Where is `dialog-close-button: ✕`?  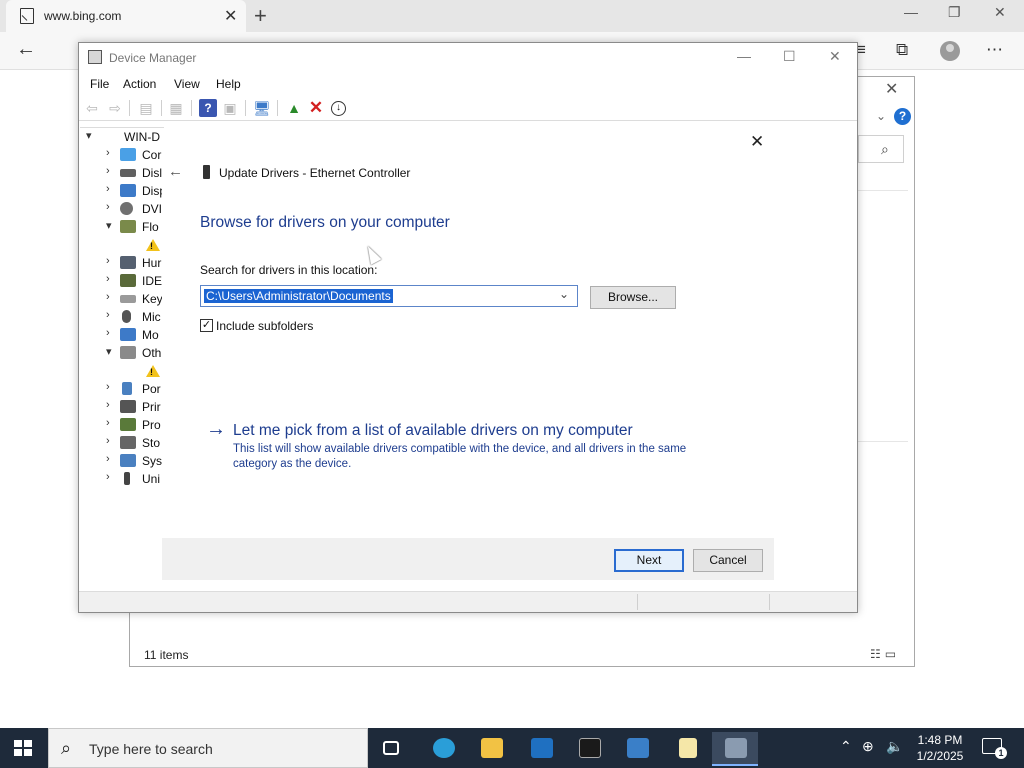 dialog-close-button: ✕ is located at coordinates (757, 142).